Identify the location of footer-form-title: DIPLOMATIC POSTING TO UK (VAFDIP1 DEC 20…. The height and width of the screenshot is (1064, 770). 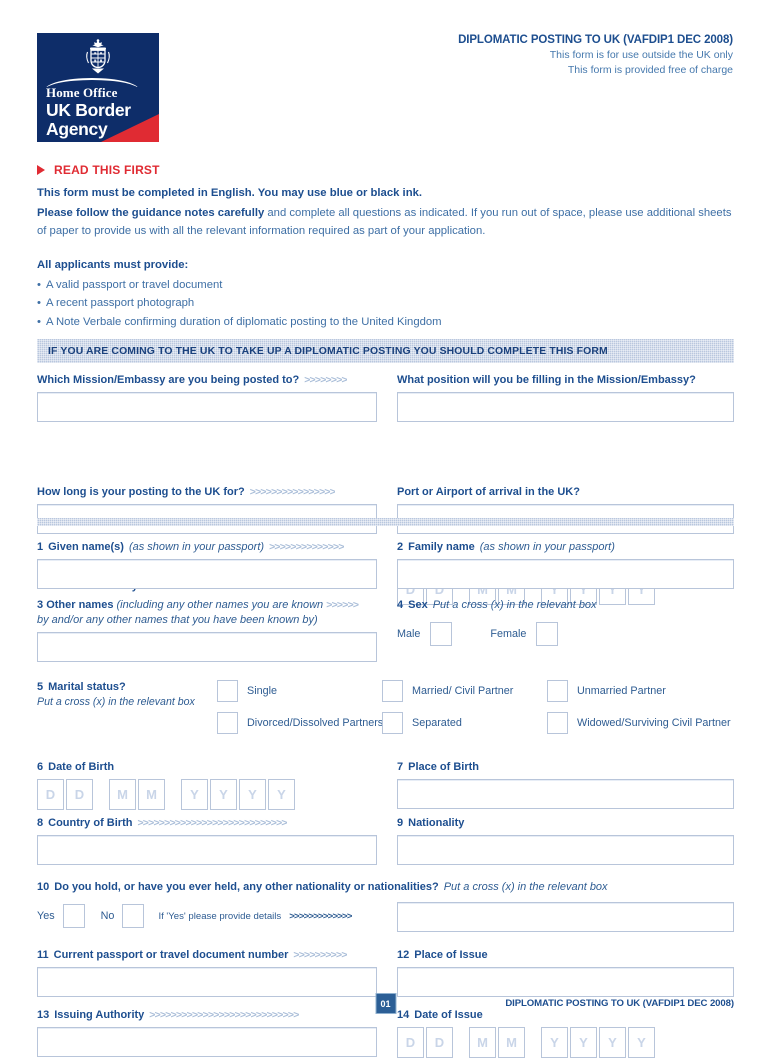
(619, 1003).